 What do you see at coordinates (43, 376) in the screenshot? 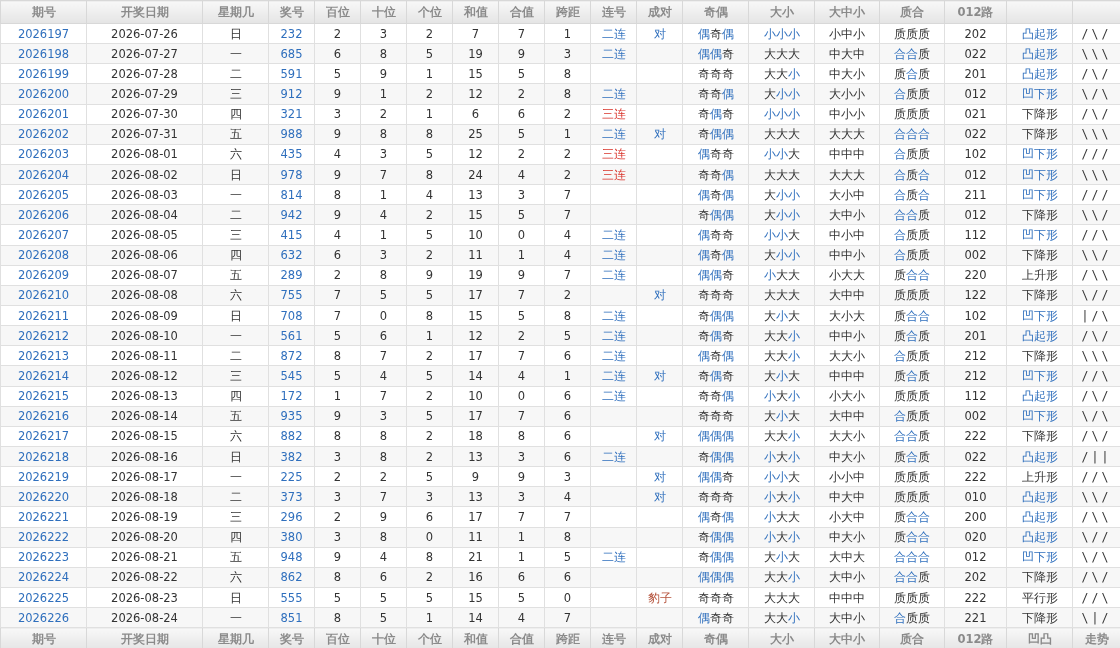
I see `period-link: 2026214` at bounding box center [43, 376].